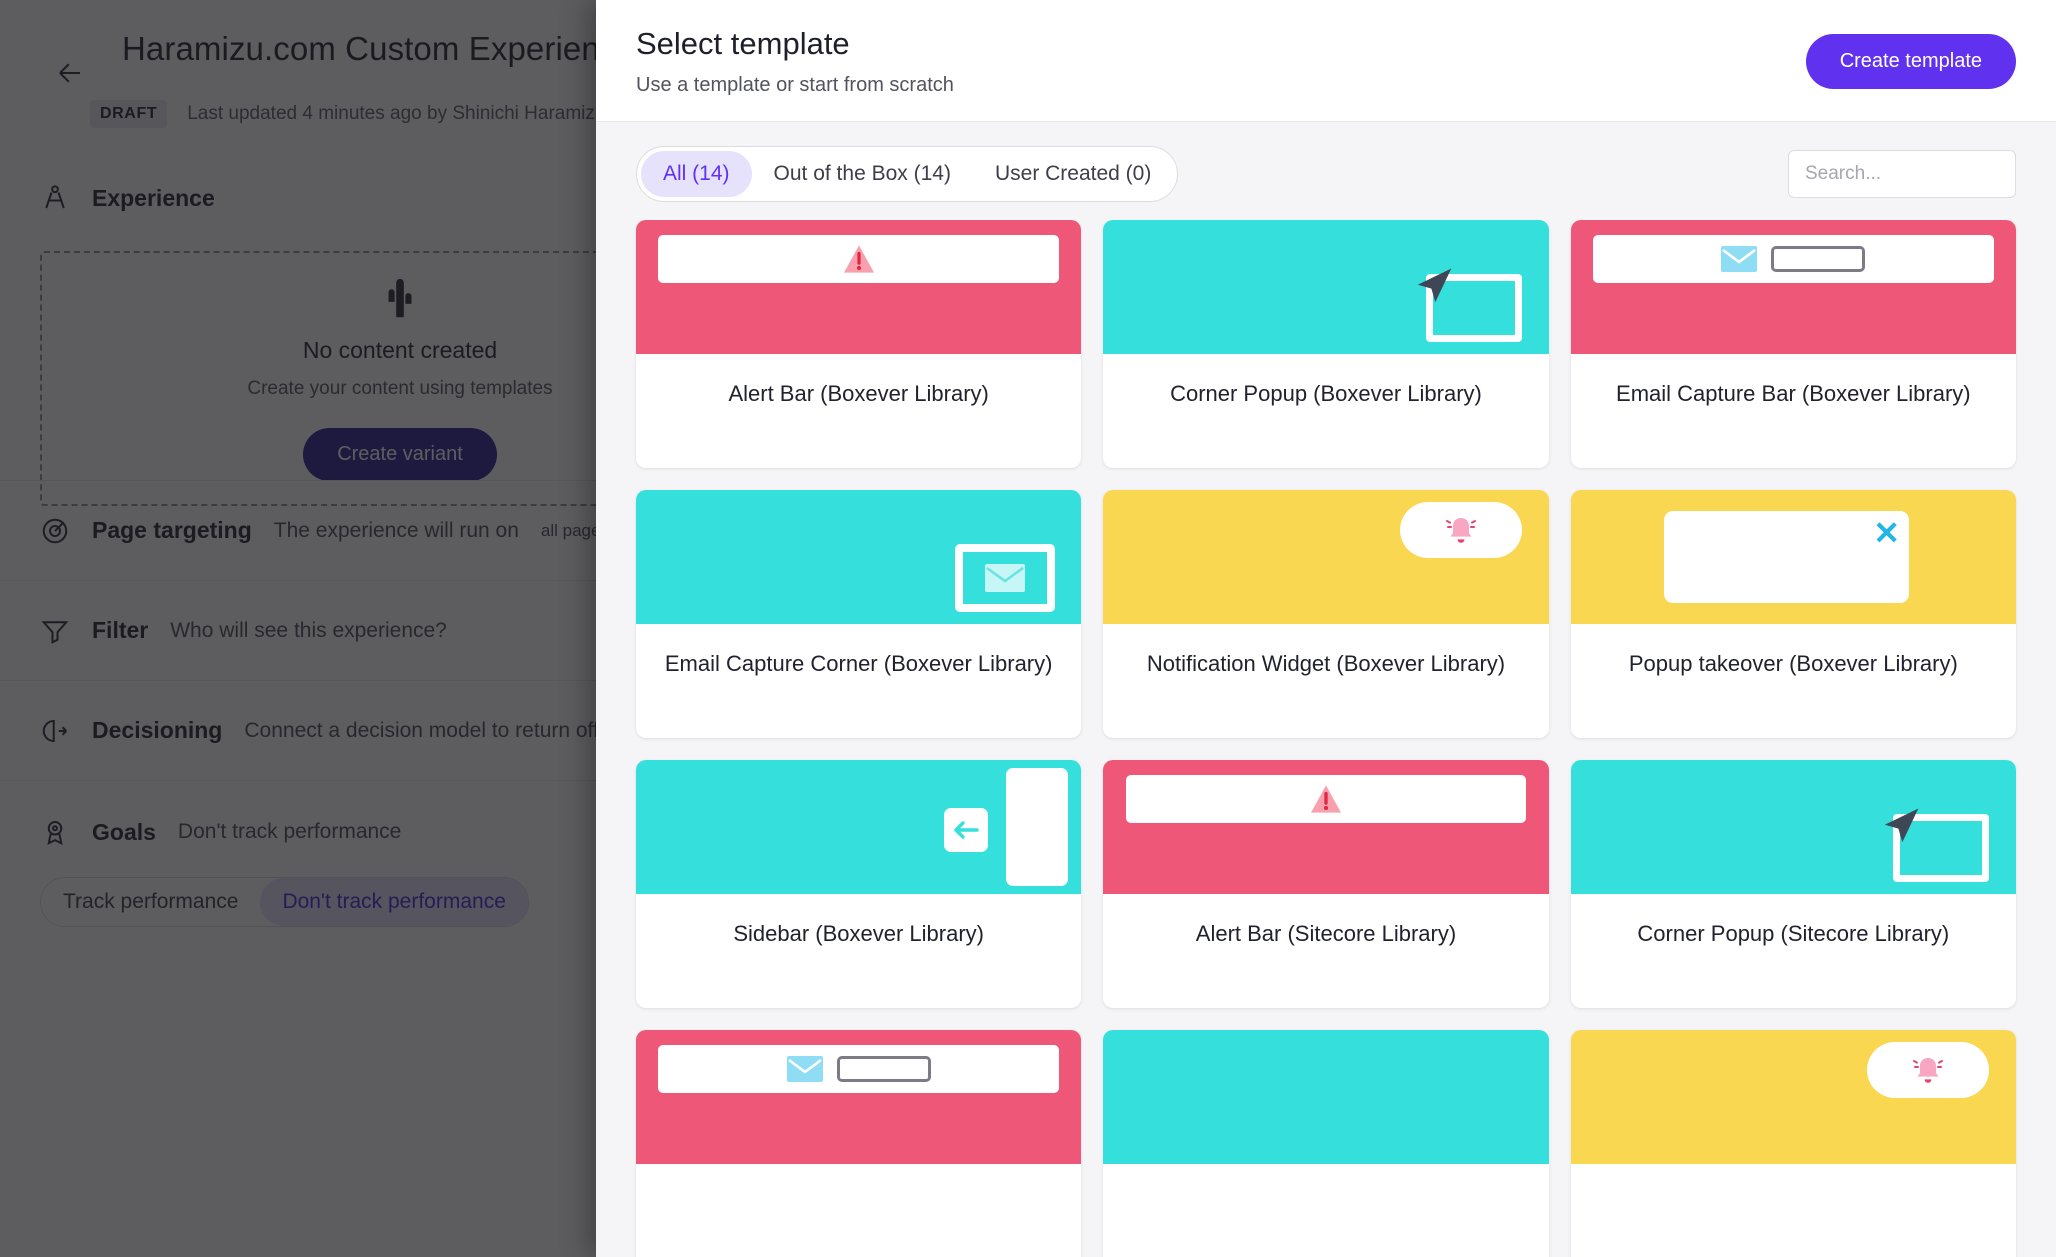  Describe the element at coordinates (858, 393) in the screenshot. I see `template-card-label: Alert Bar (Boxever Library)` at that location.